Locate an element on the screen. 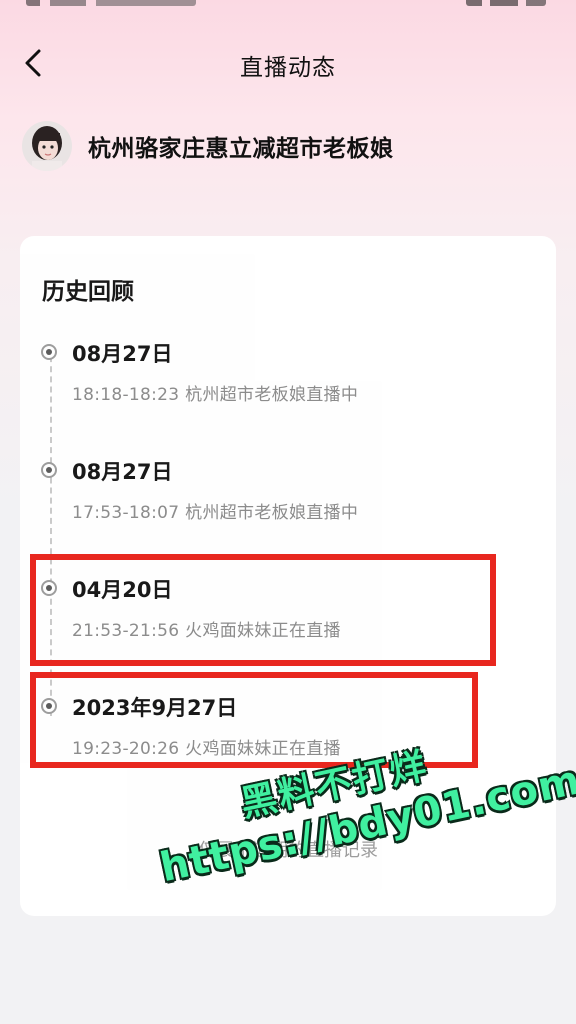  status-time is located at coordinates (111, 3).